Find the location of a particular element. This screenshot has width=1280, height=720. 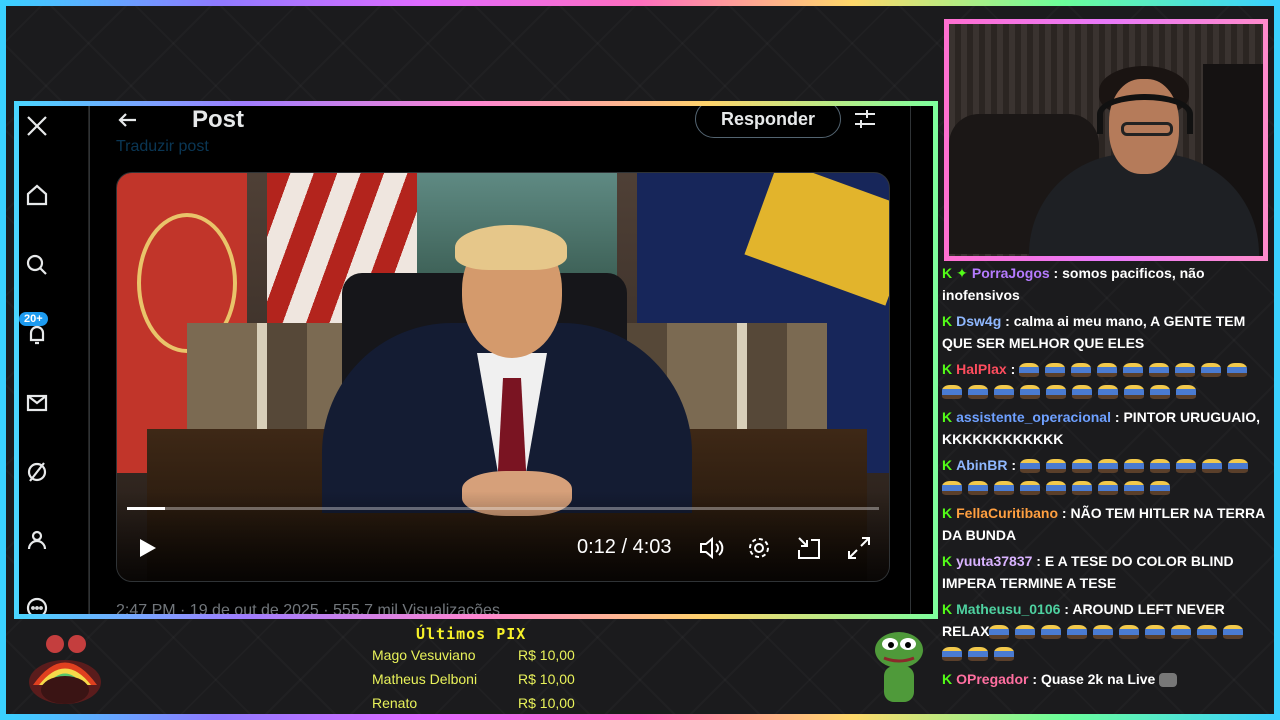

reply-button: Responder is located at coordinates (768, 122).